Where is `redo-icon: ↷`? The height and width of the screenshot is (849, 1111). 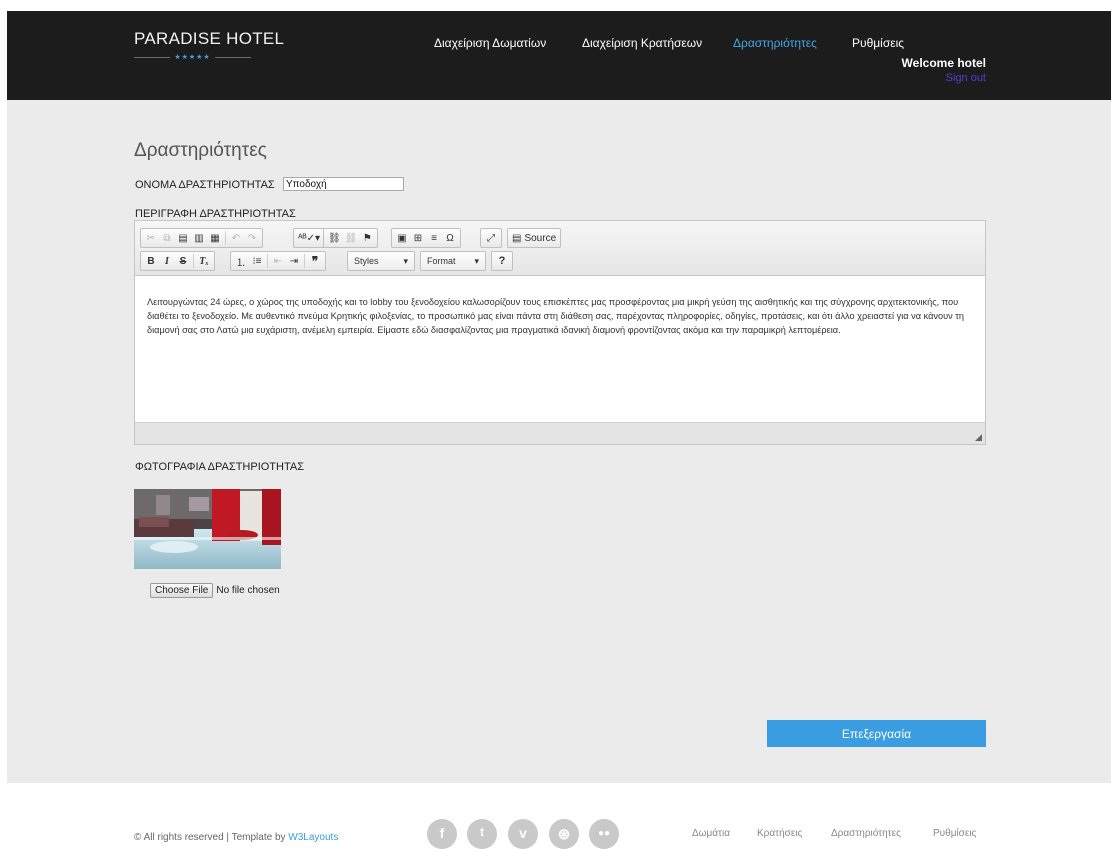
redo-icon: ↷ is located at coordinates (252, 238).